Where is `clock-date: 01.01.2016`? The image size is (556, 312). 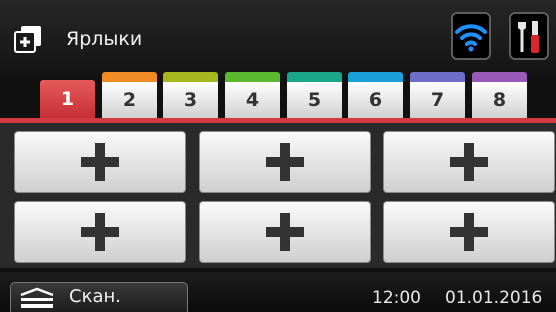 clock-date: 01.01.2016 is located at coordinates (494, 298).